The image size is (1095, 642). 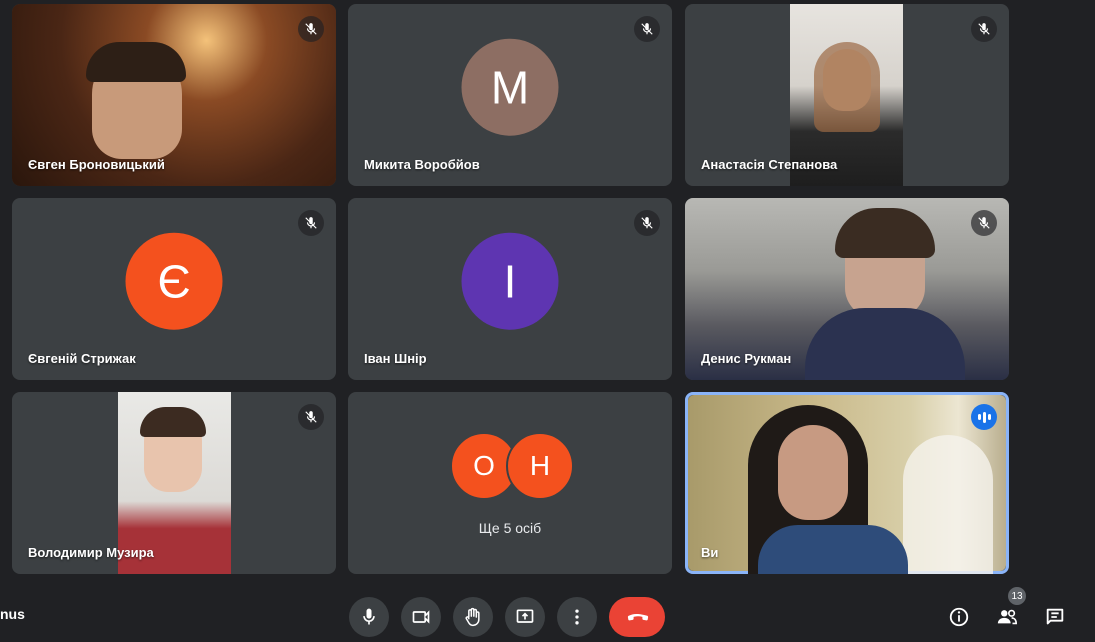 I want to click on self-tile: Ви, so click(x=847, y=483).